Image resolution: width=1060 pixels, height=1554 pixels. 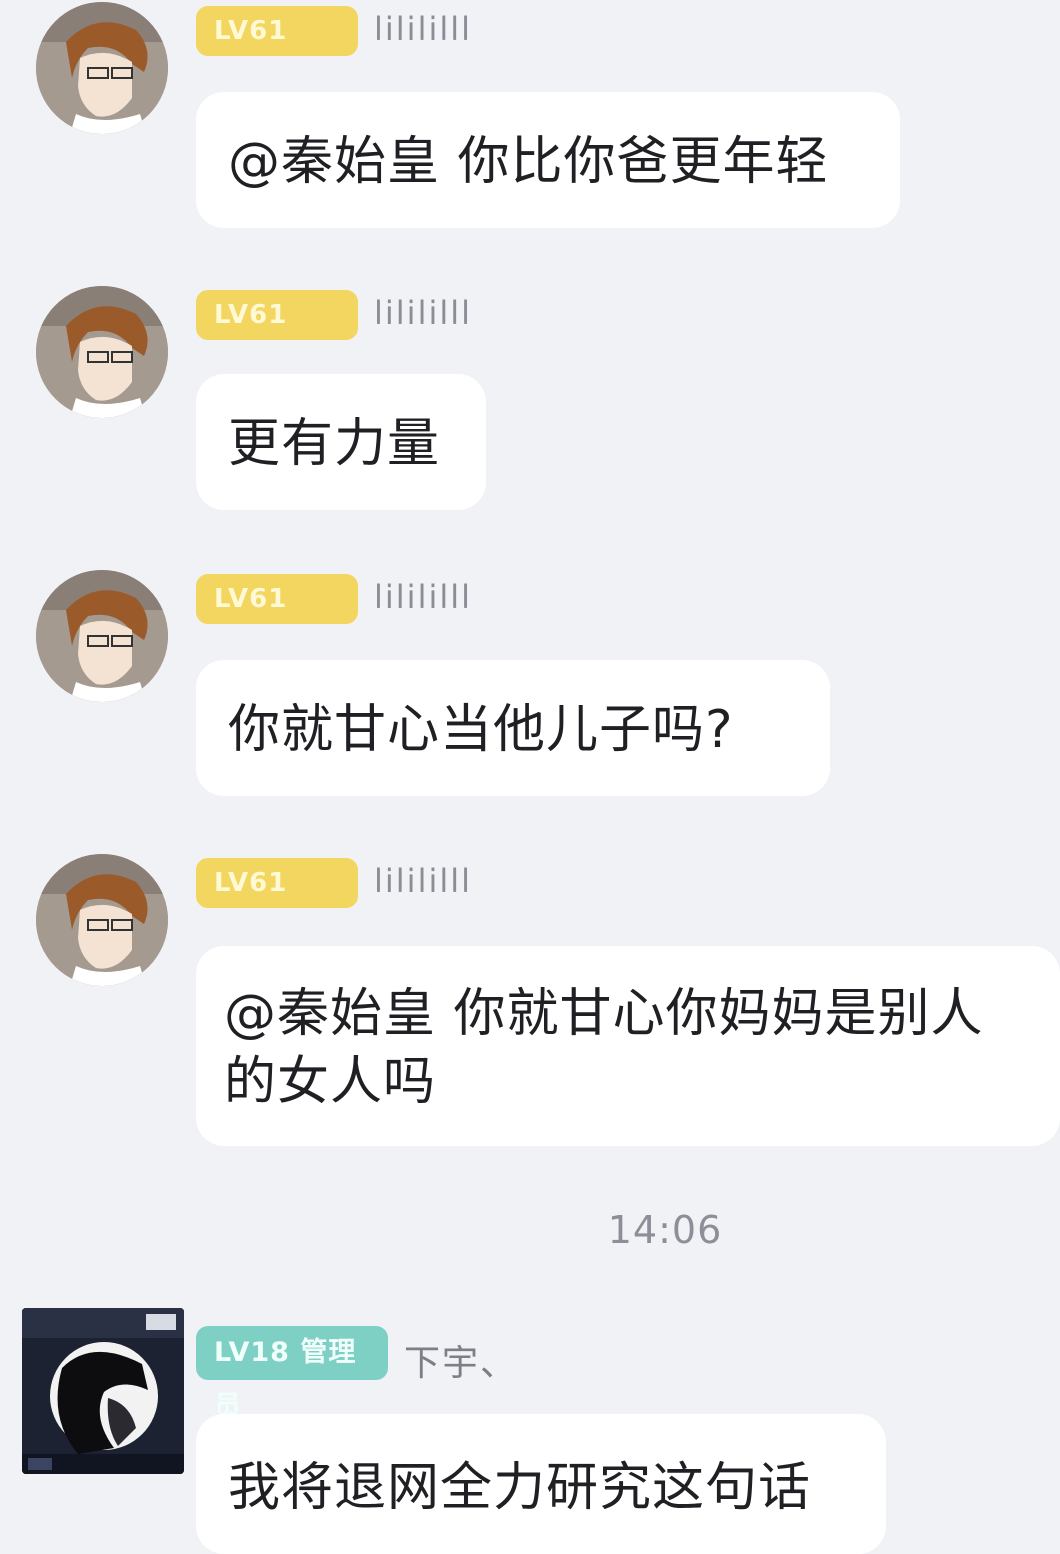 What do you see at coordinates (461, 1360) in the screenshot?
I see `admin-nickname: 下宇、` at bounding box center [461, 1360].